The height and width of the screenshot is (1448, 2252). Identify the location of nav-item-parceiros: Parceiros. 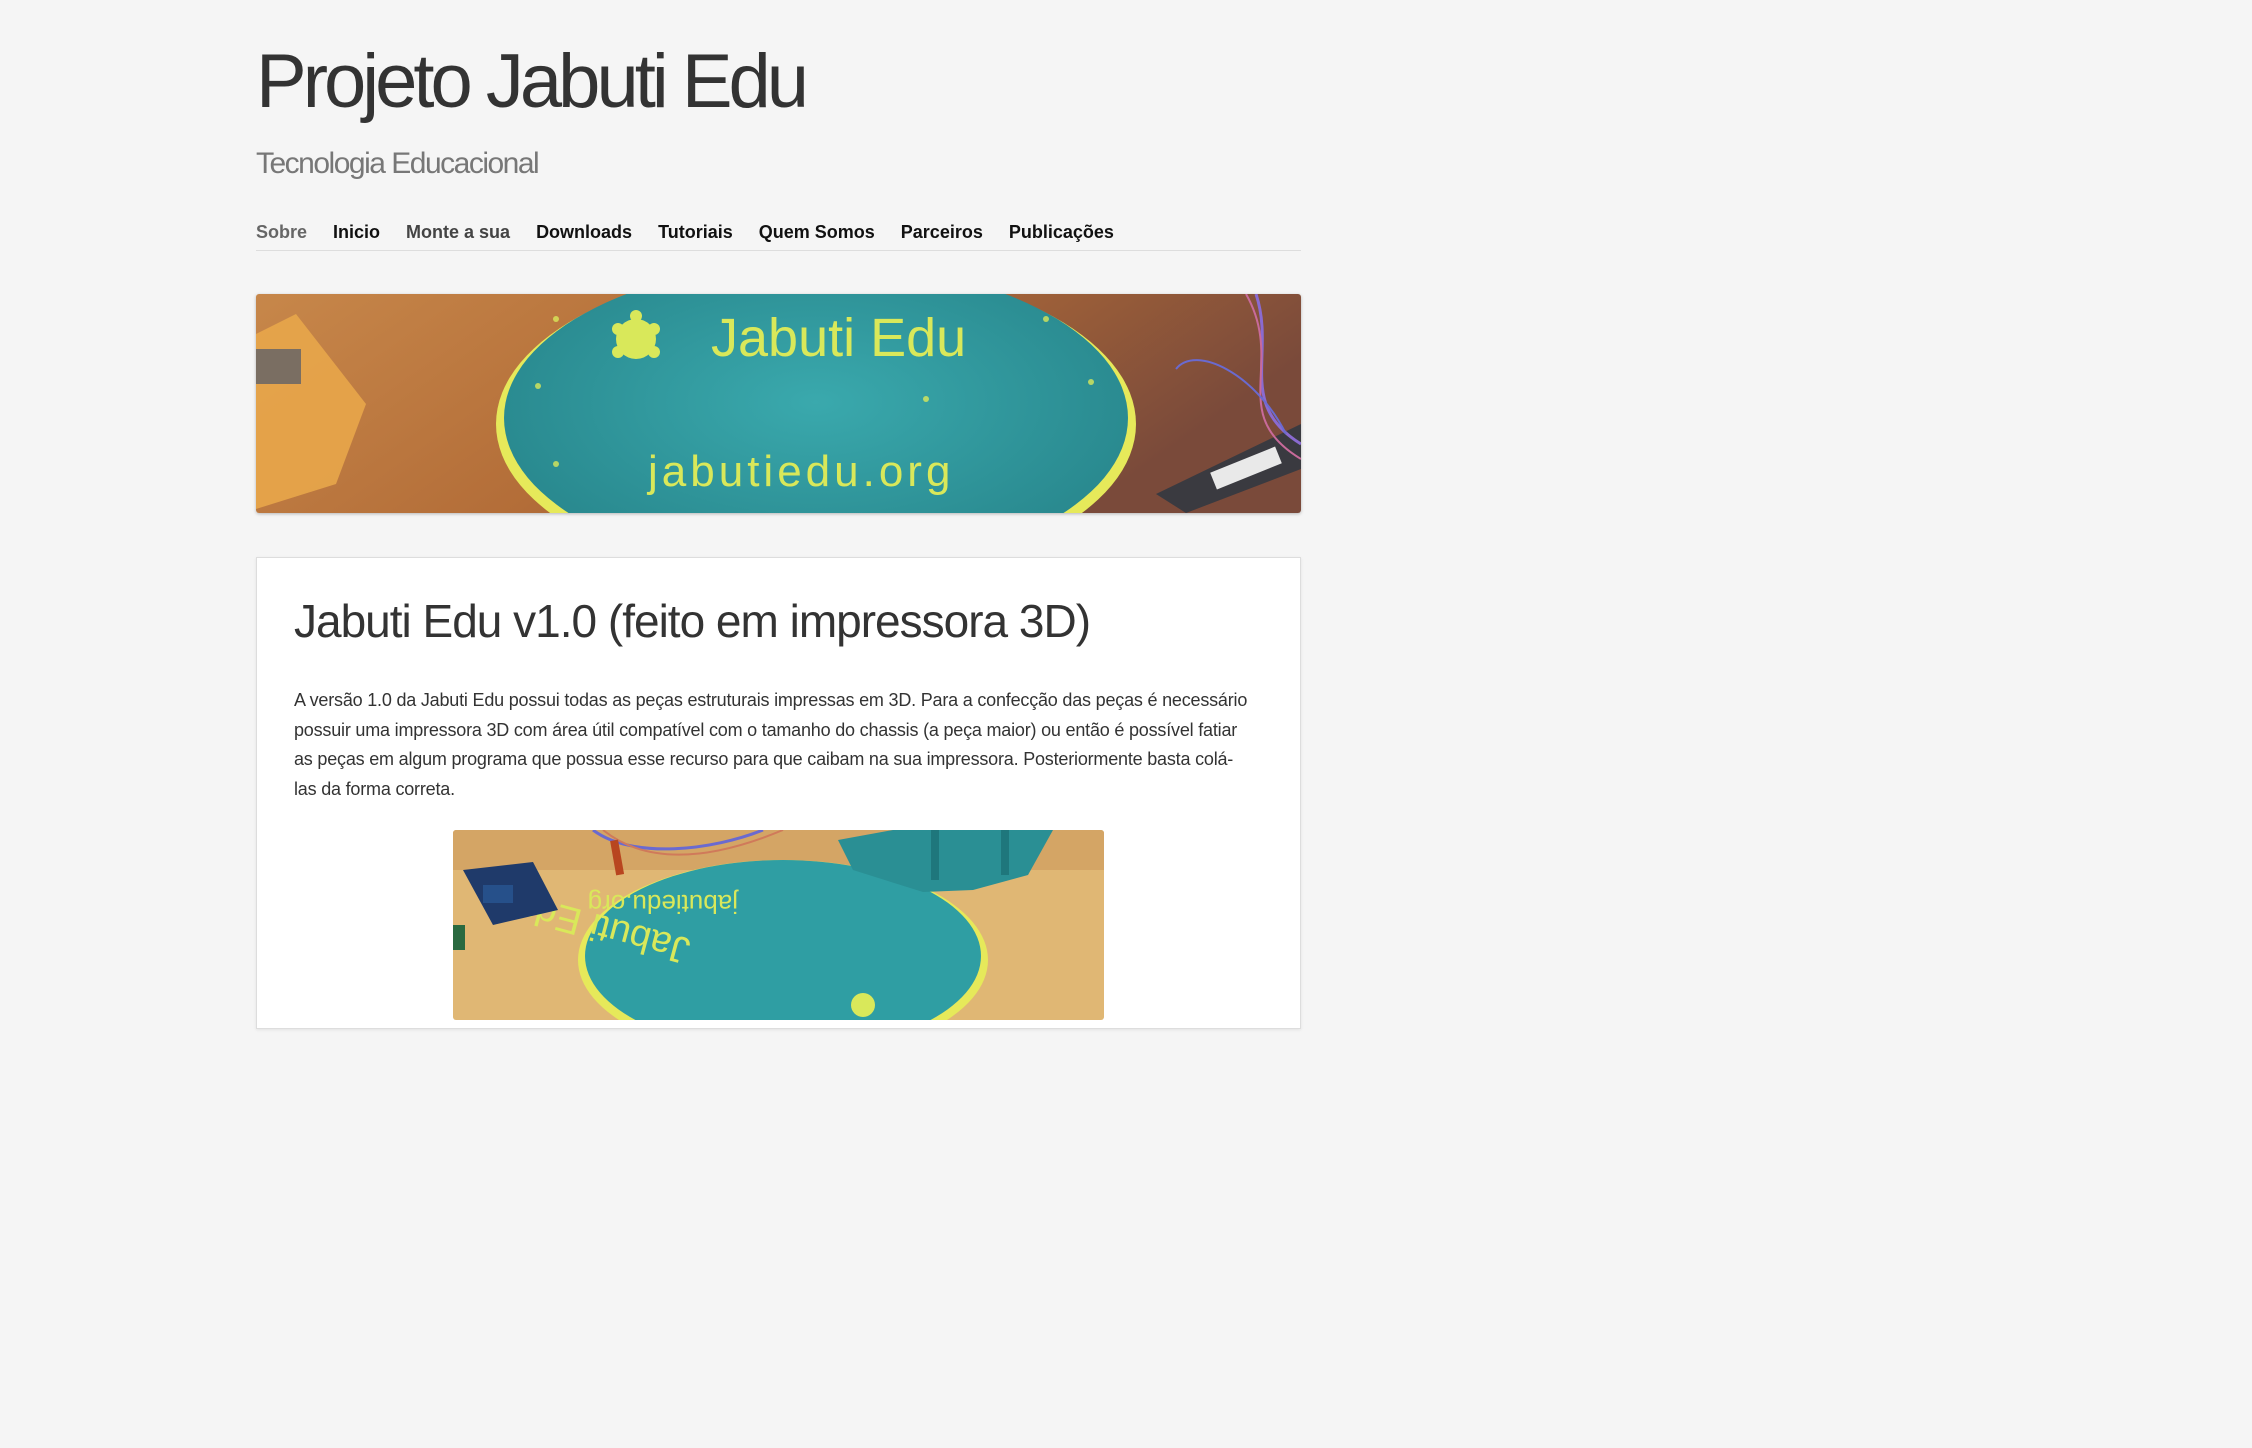
(942, 235).